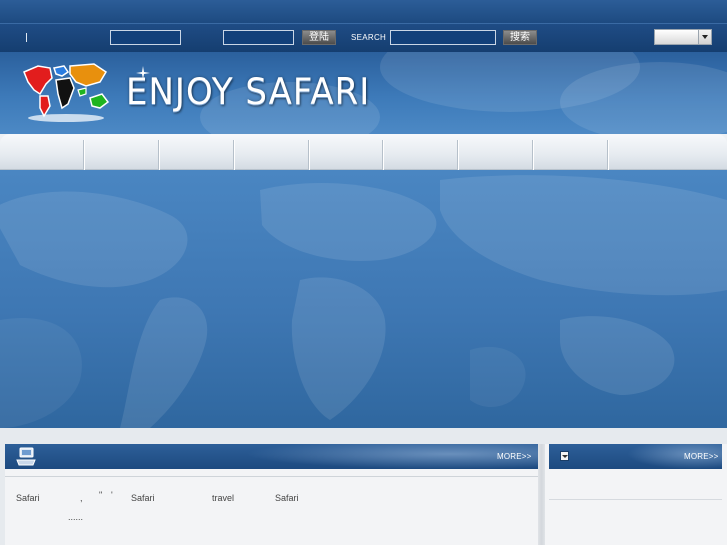 Image resolution: width=727 pixels, height=545 pixels. I want to click on side-panel-more-link: MORE>>, so click(701, 456).